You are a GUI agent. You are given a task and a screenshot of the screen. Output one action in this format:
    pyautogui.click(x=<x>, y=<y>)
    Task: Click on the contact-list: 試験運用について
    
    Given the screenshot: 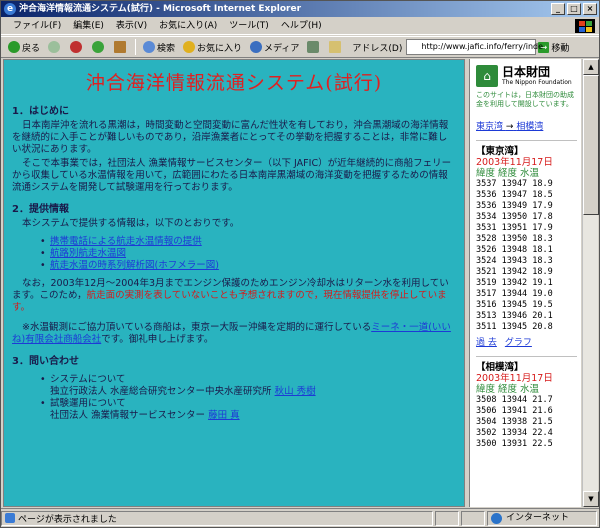 What is the action you would take?
    pyautogui.click(x=248, y=404)
    